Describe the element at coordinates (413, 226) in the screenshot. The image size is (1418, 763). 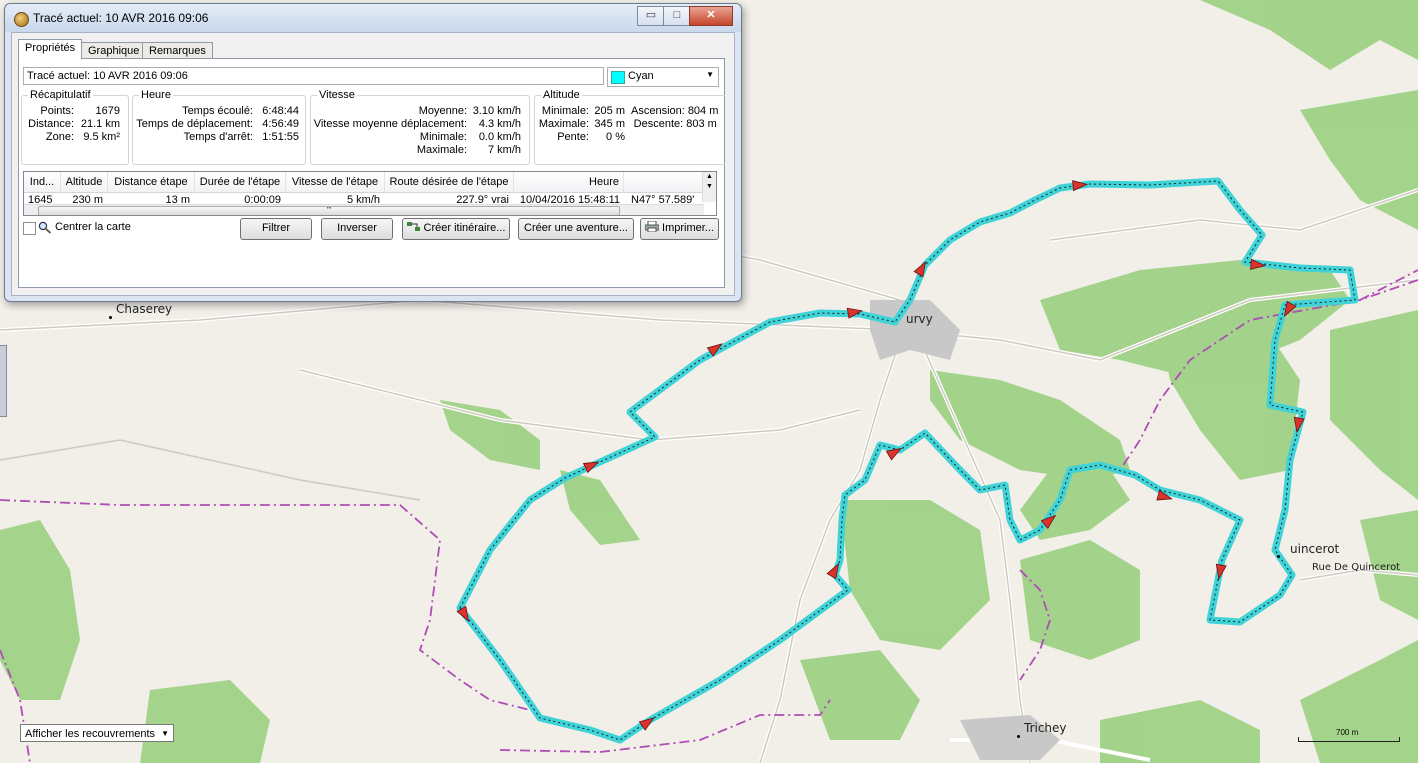
I see `route-icon` at that location.